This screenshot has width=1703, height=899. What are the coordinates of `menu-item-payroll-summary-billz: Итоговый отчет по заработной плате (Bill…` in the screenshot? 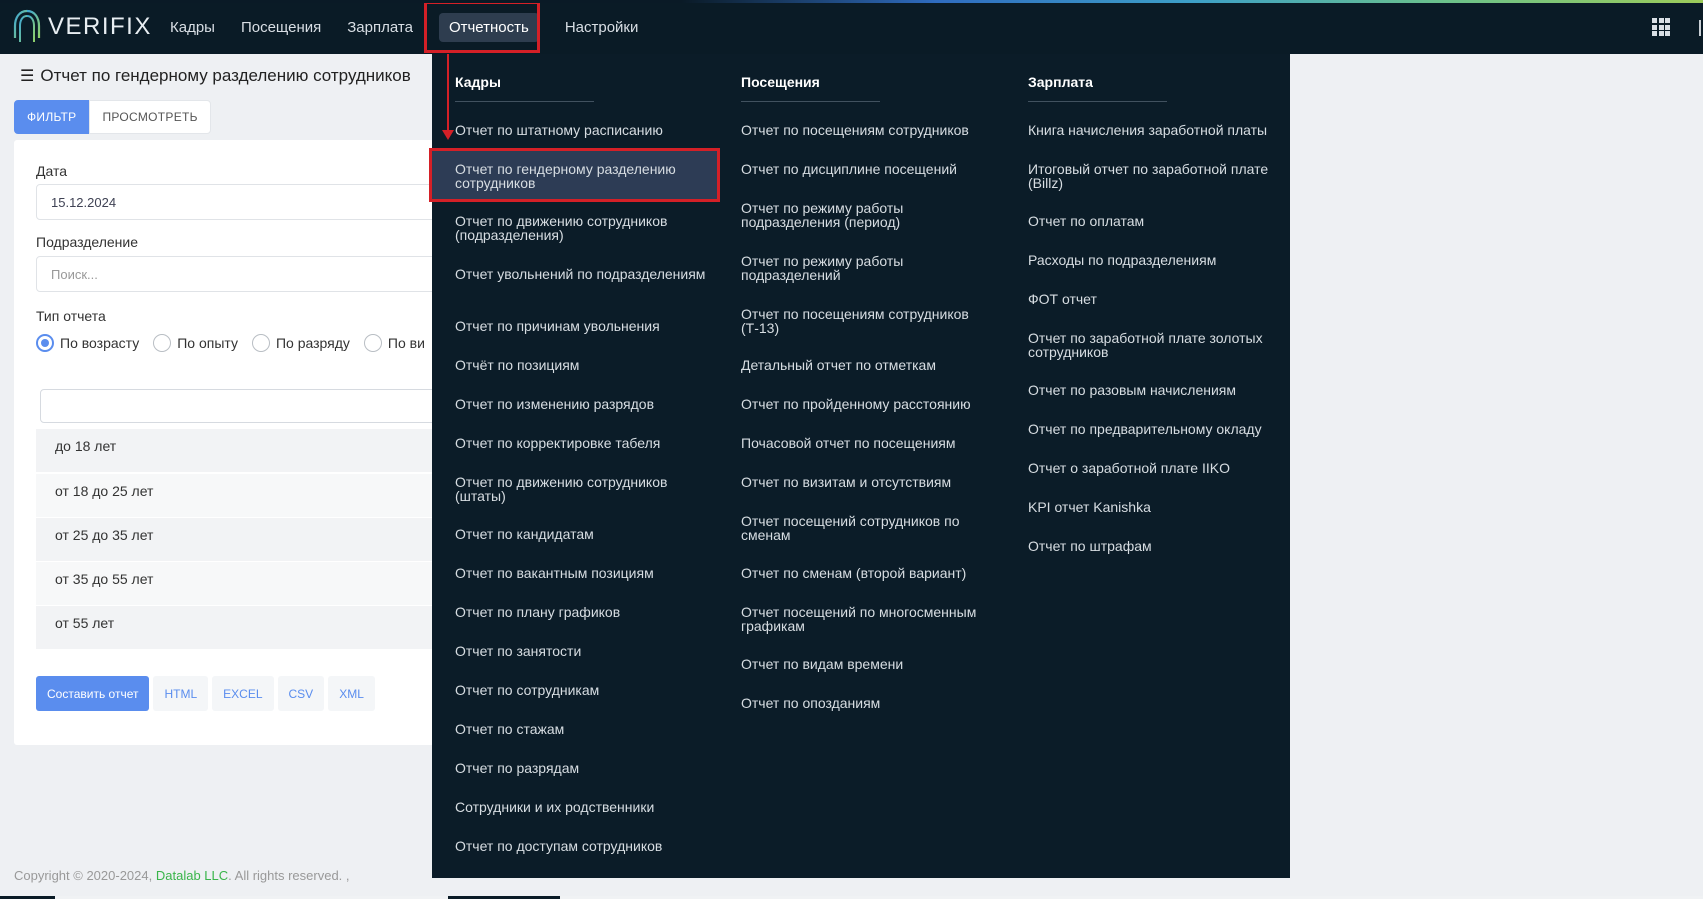 It's located at (1155, 176).